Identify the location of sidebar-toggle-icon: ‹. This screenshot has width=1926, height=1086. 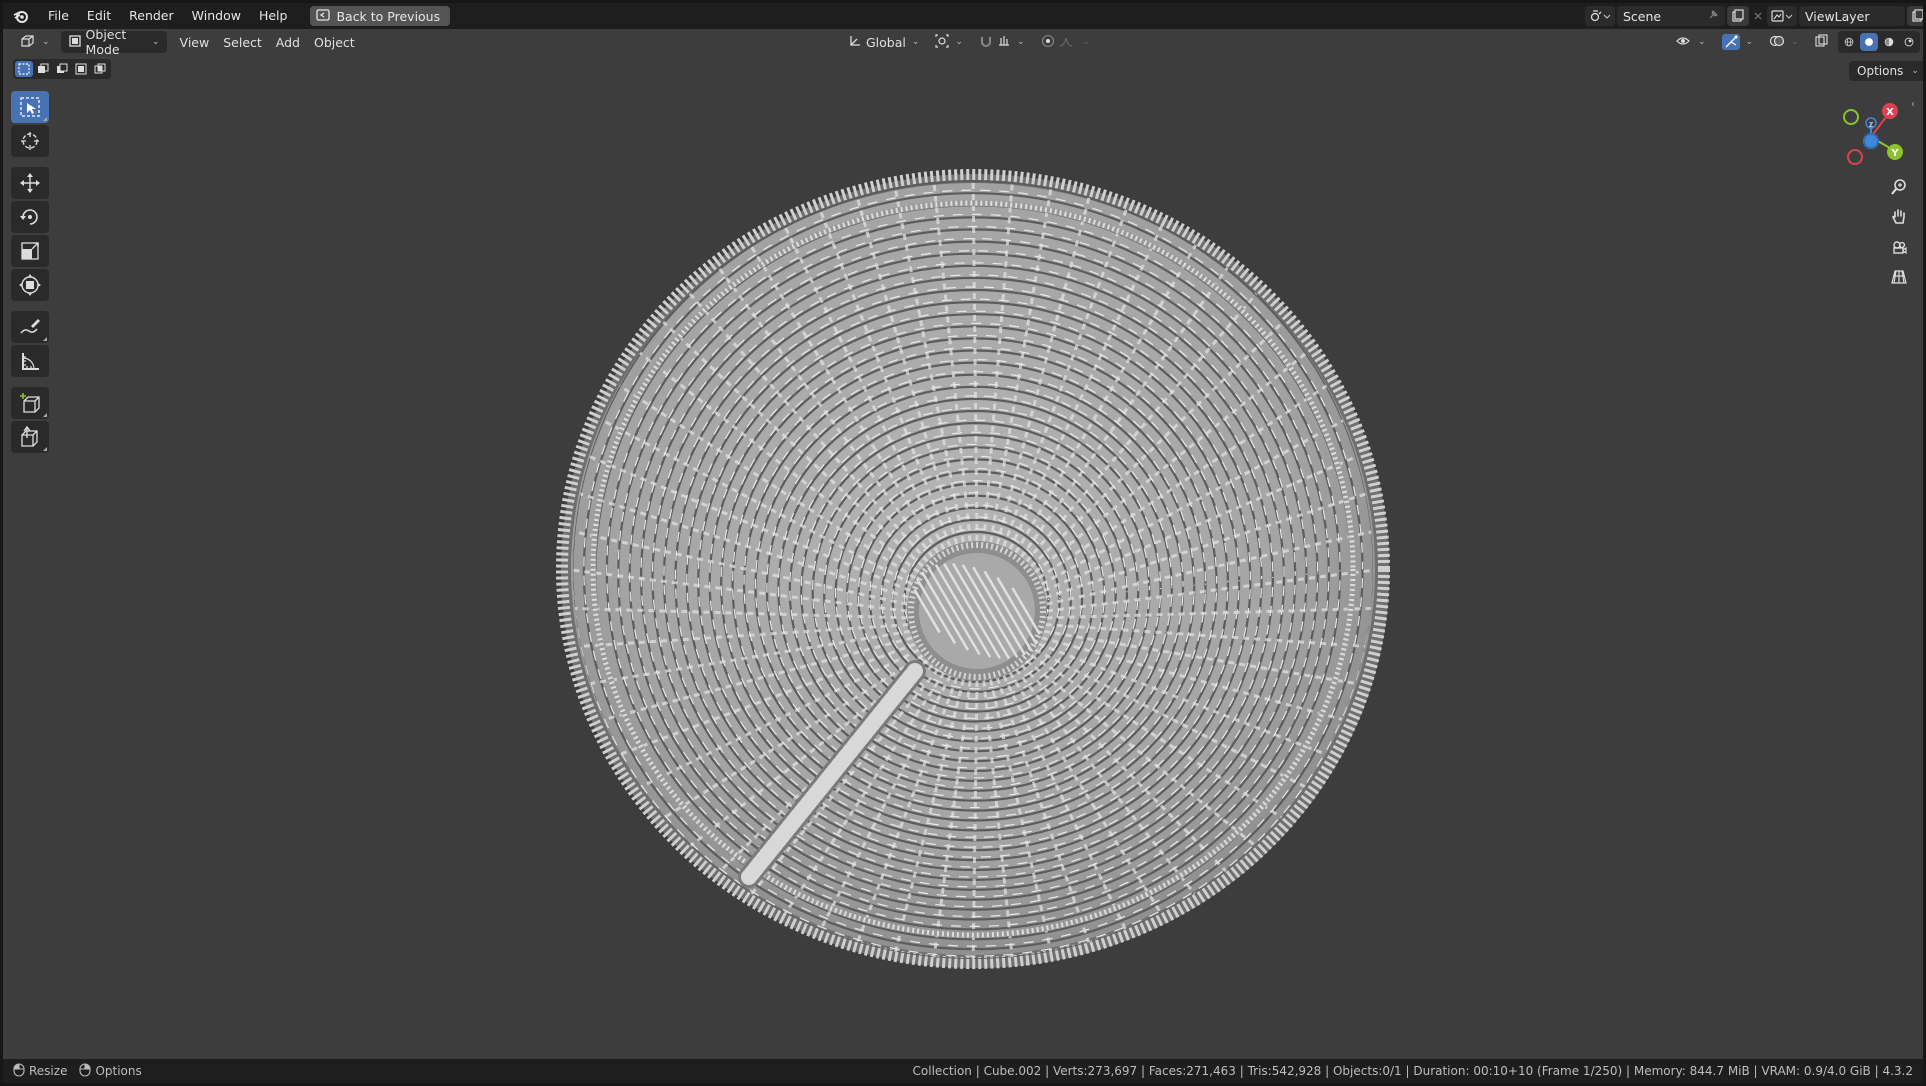
(1913, 104).